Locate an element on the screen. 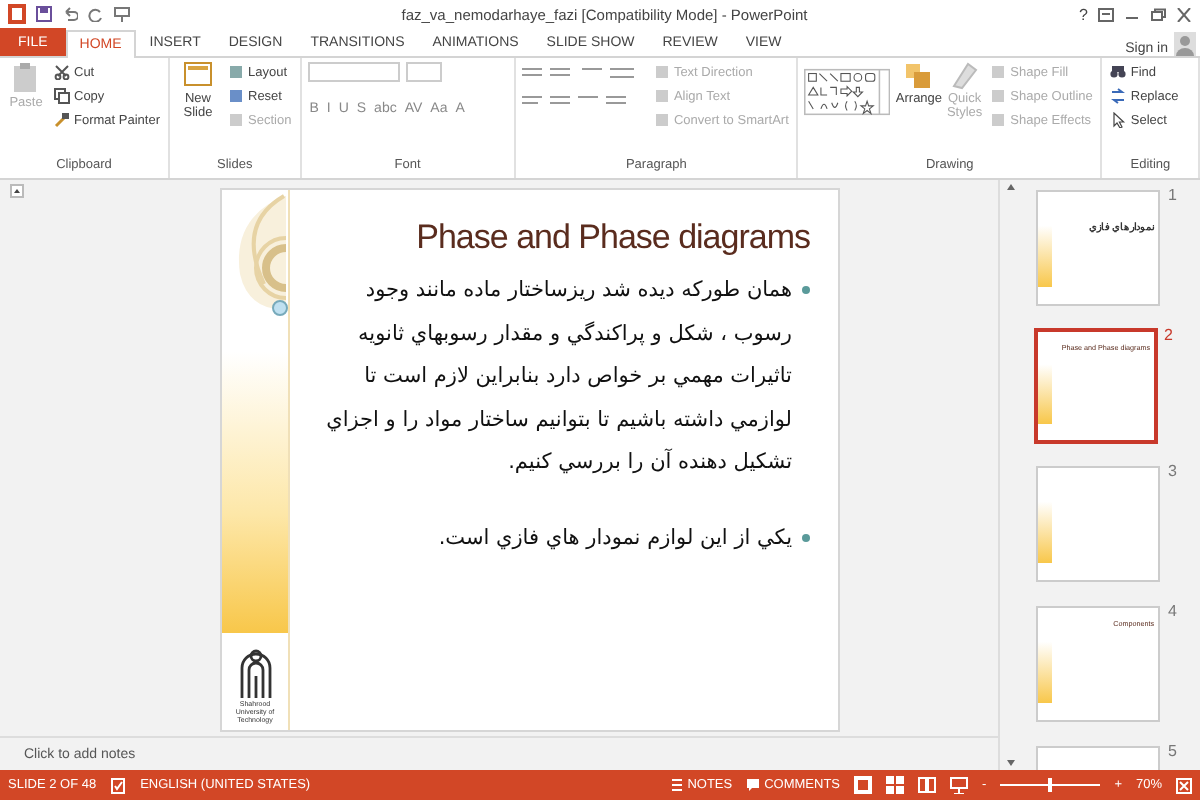 Image resolution: width=1200 pixels, height=800 pixels. arrange-icon is located at coordinates (918, 76).